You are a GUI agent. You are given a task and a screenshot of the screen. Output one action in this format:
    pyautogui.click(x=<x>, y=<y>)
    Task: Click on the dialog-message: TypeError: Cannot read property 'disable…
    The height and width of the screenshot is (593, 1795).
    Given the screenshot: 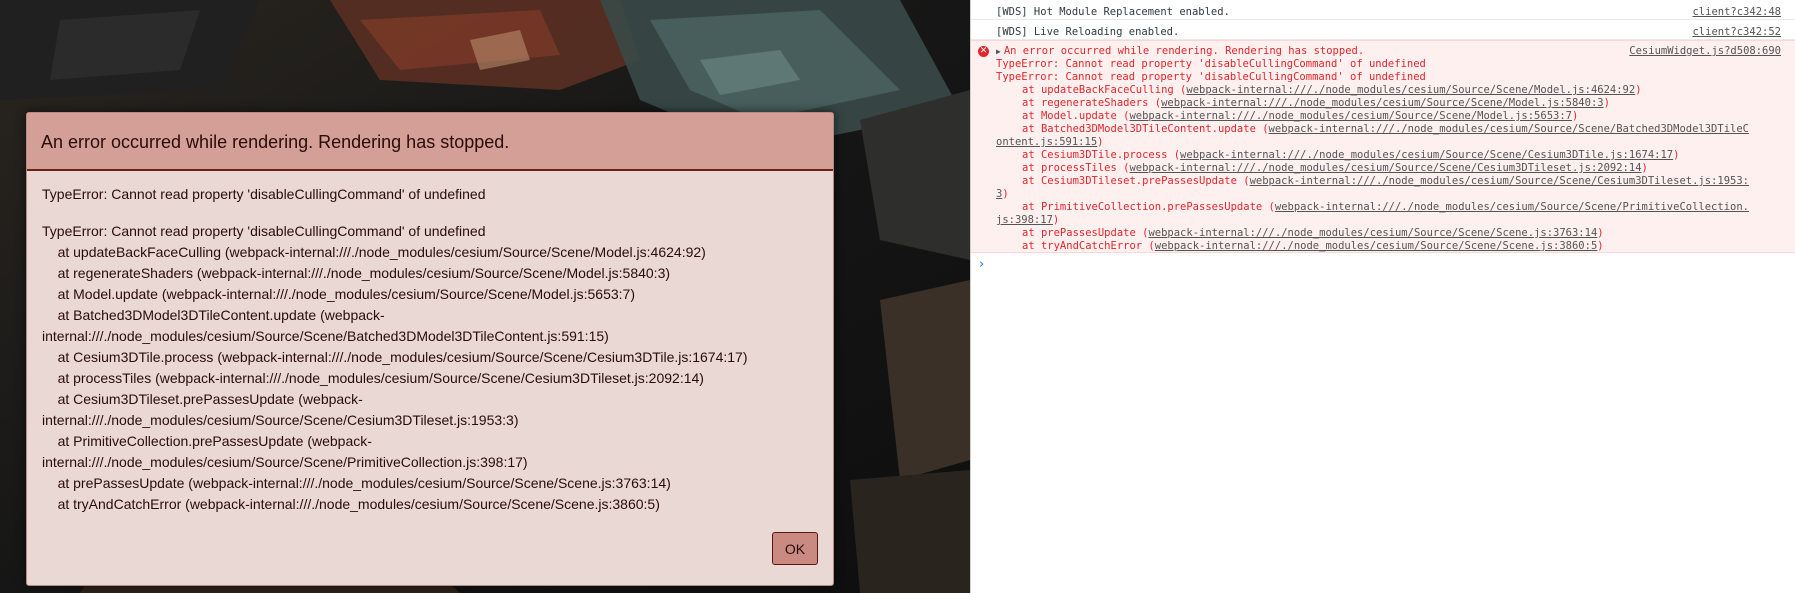 What is the action you would take?
    pyautogui.click(x=264, y=194)
    